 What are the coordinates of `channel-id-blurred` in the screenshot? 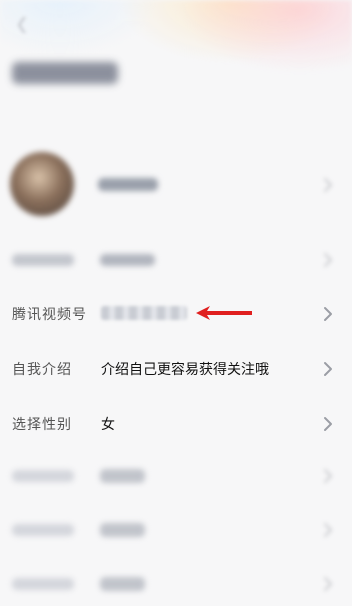 It's located at (144, 313).